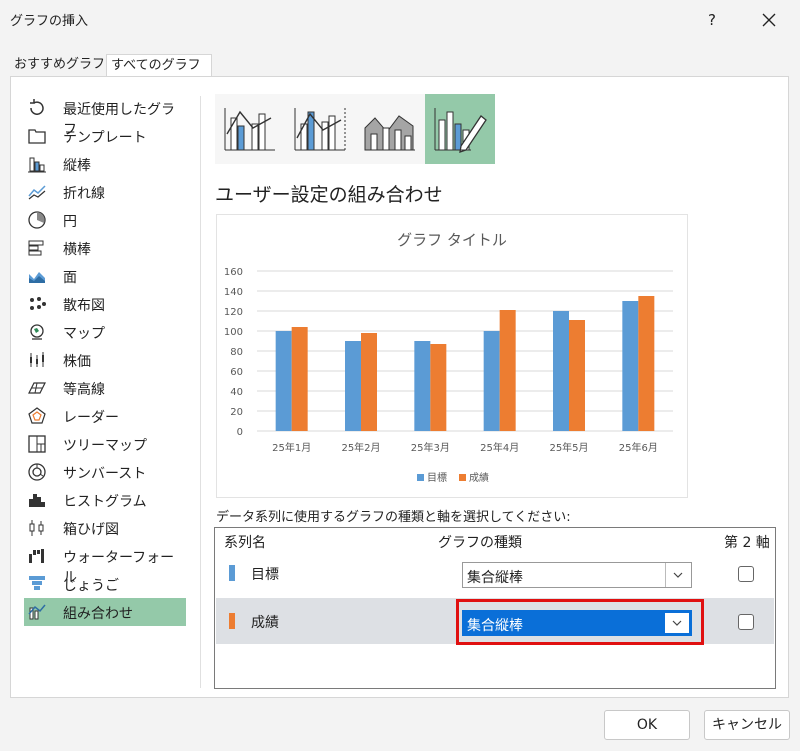 The width and height of the screenshot is (800, 751). I want to click on chart-type-area: 面, so click(105, 276).